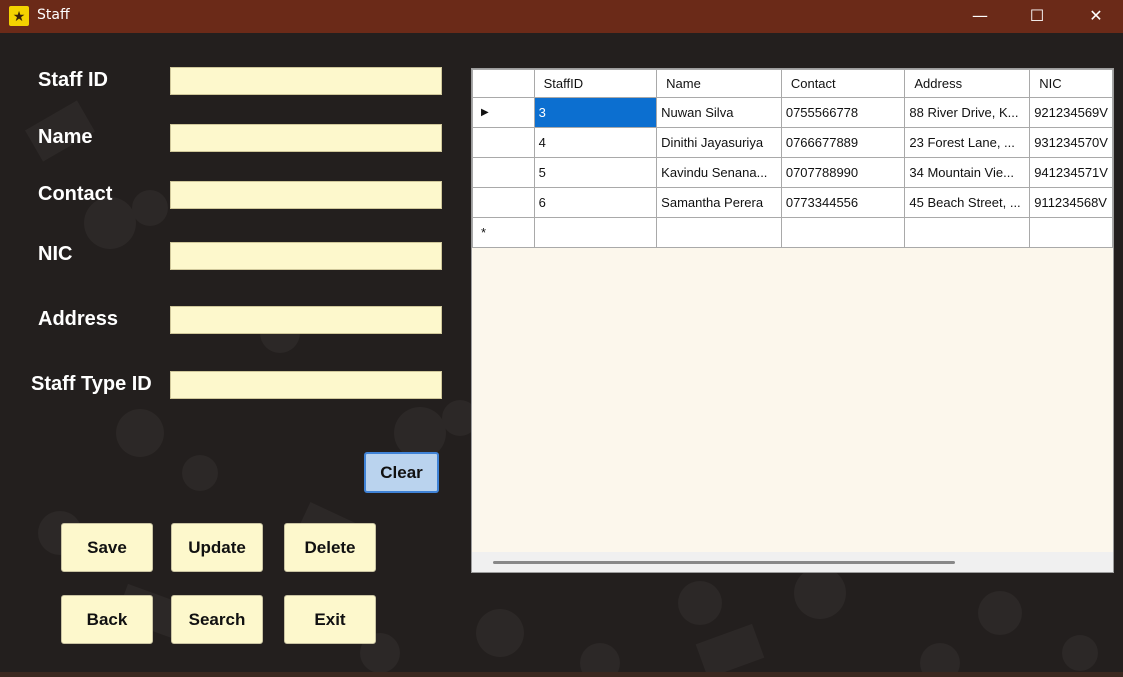 This screenshot has width=1123, height=677. I want to click on title-bar: ★ Staff — ☐ ✕, so click(561, 16).